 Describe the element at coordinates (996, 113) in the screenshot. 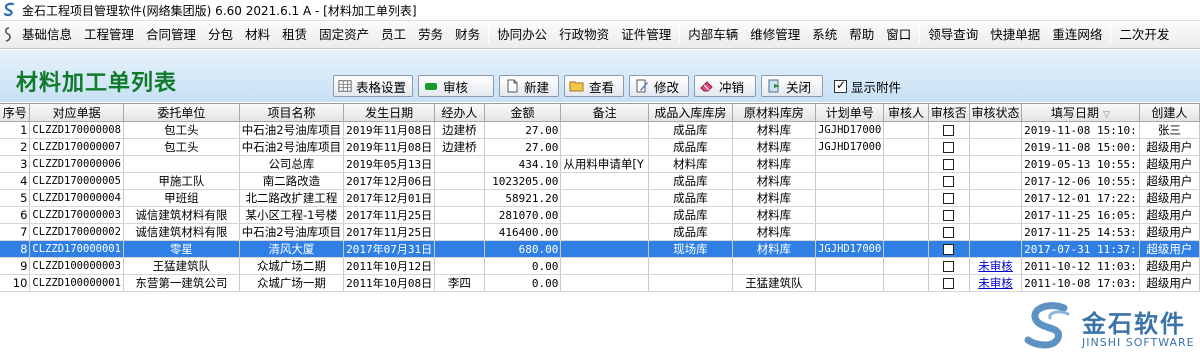

I see `column-header: 审核状态` at that location.